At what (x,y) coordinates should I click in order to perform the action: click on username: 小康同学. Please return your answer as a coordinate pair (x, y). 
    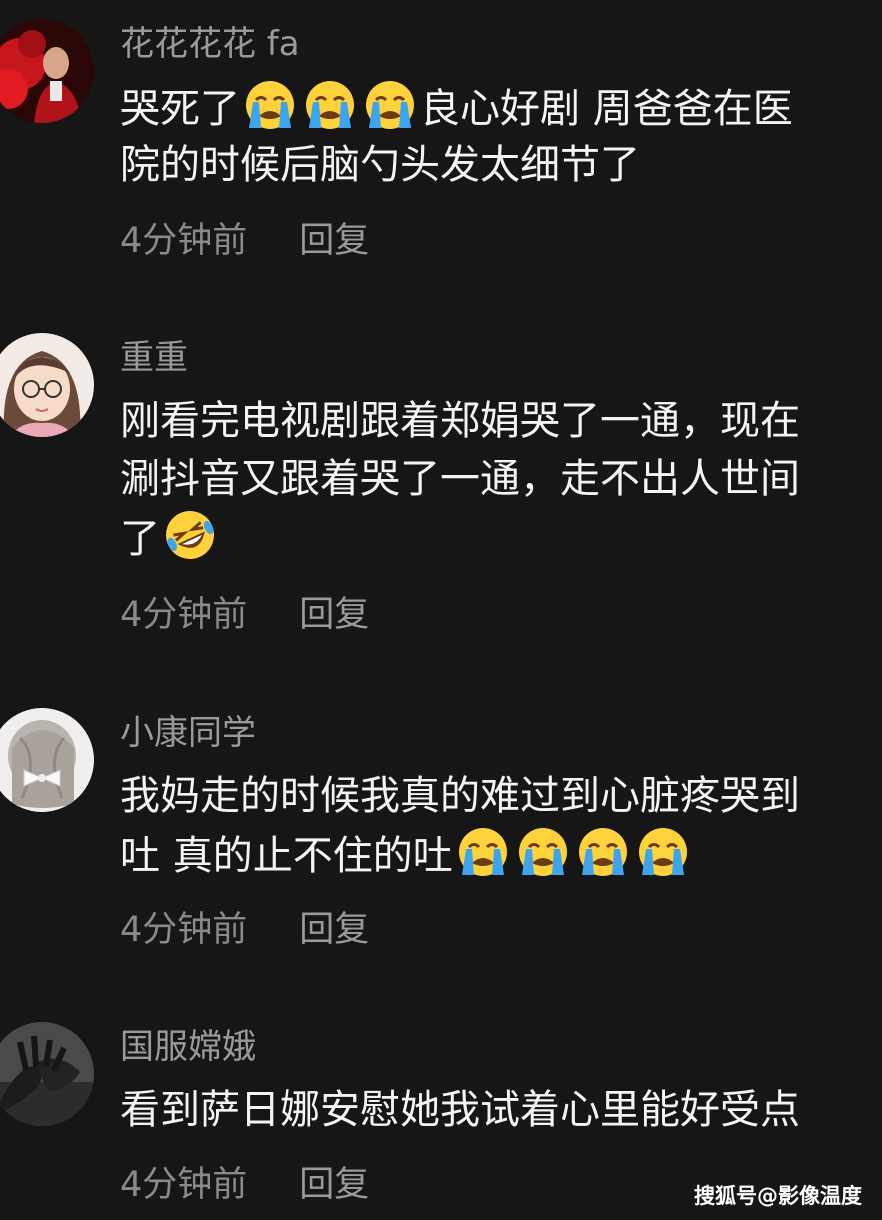
    Looking at the image, I should click on (188, 733).